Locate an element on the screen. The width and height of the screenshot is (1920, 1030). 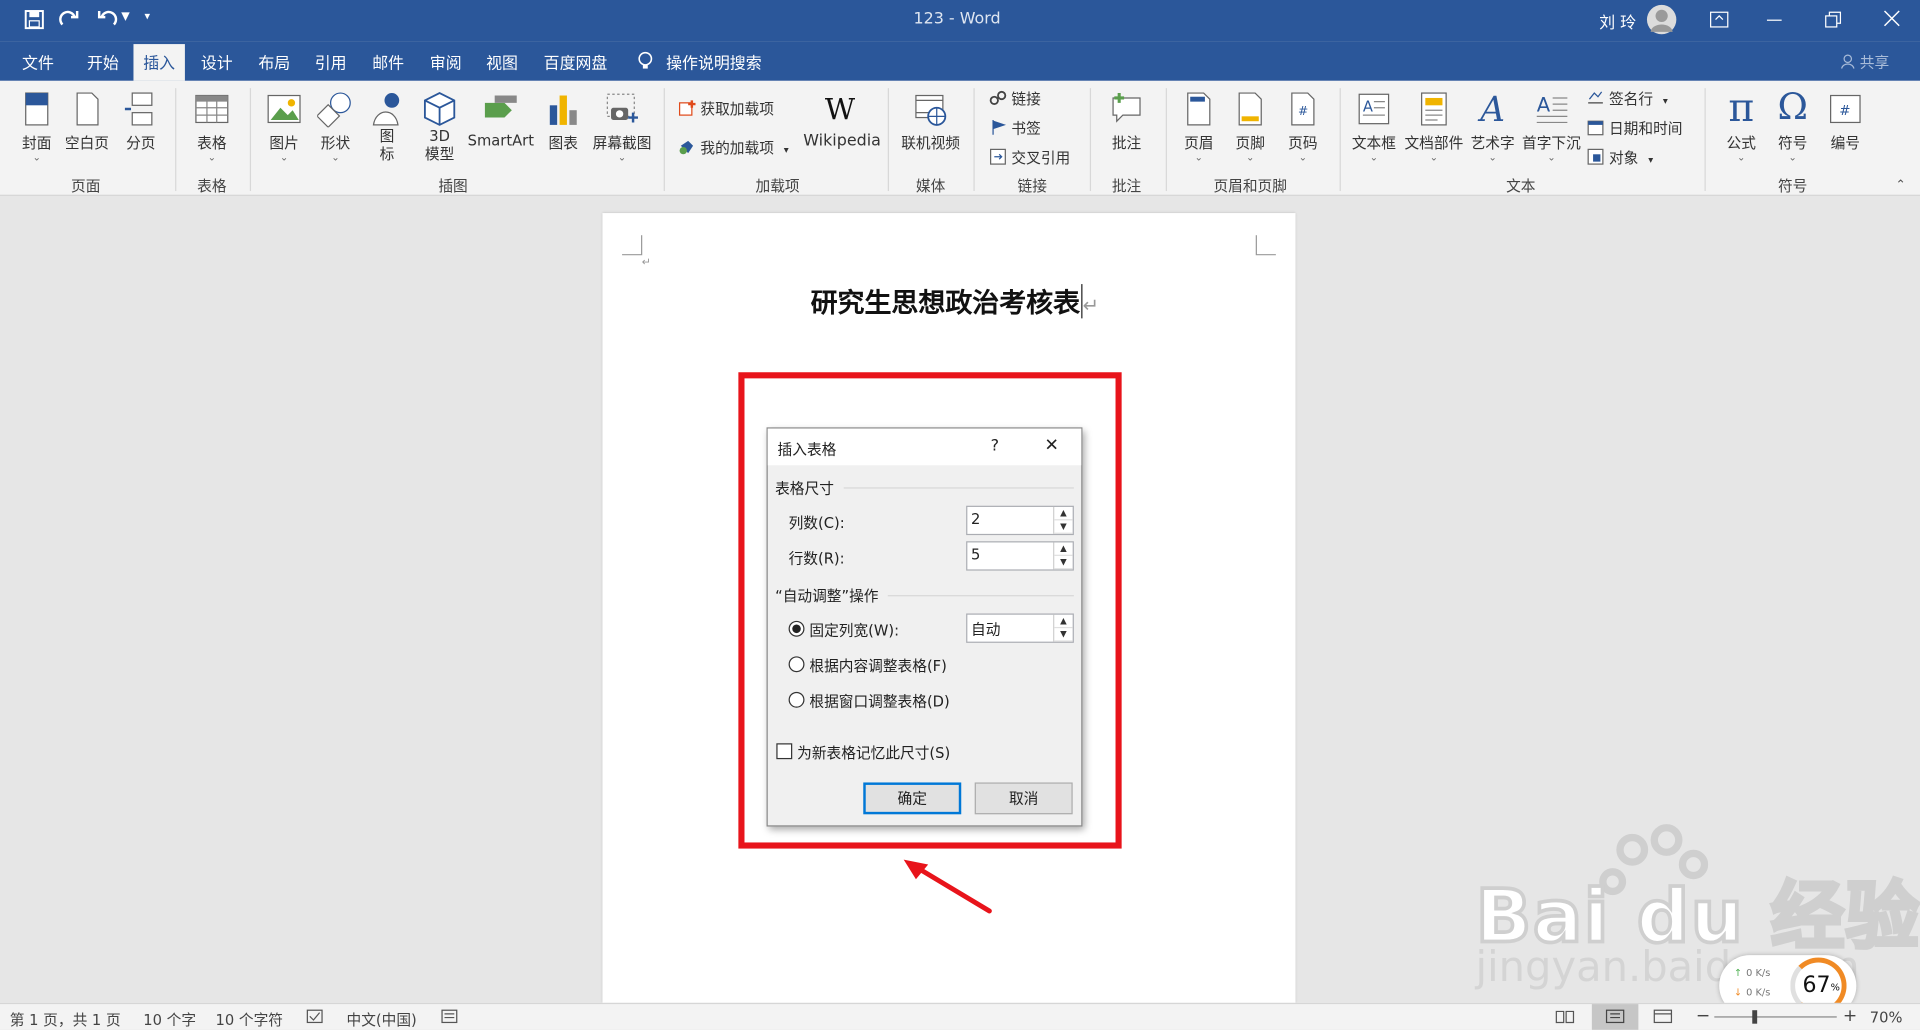
icons-button: 图标 is located at coordinates (386, 127).